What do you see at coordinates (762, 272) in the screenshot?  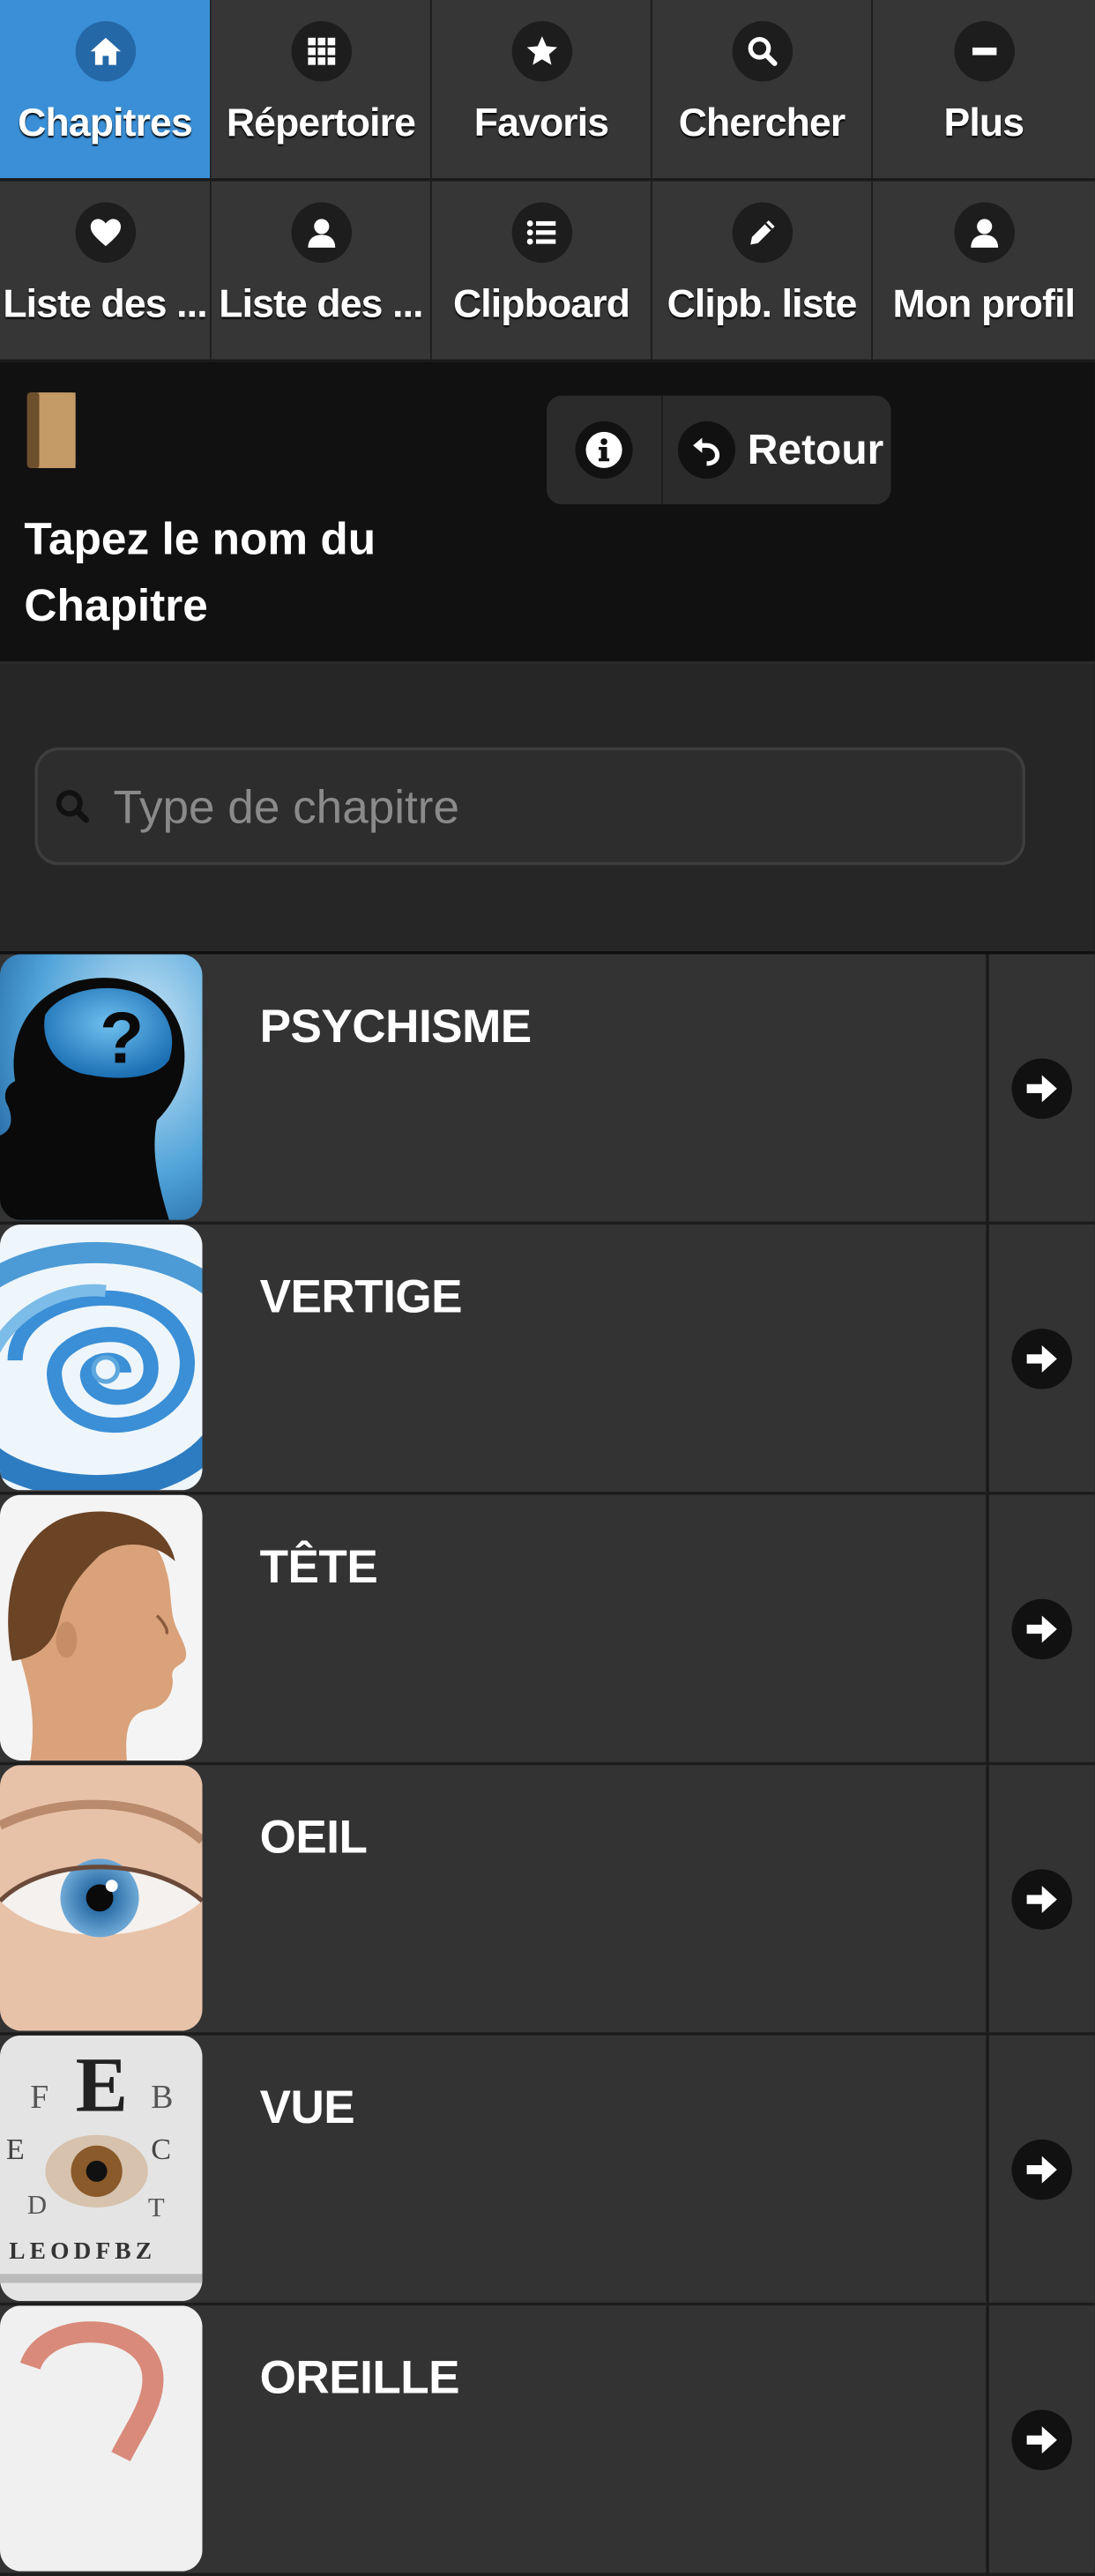 I see `tab-clipb-liste: Clipb. liste` at bounding box center [762, 272].